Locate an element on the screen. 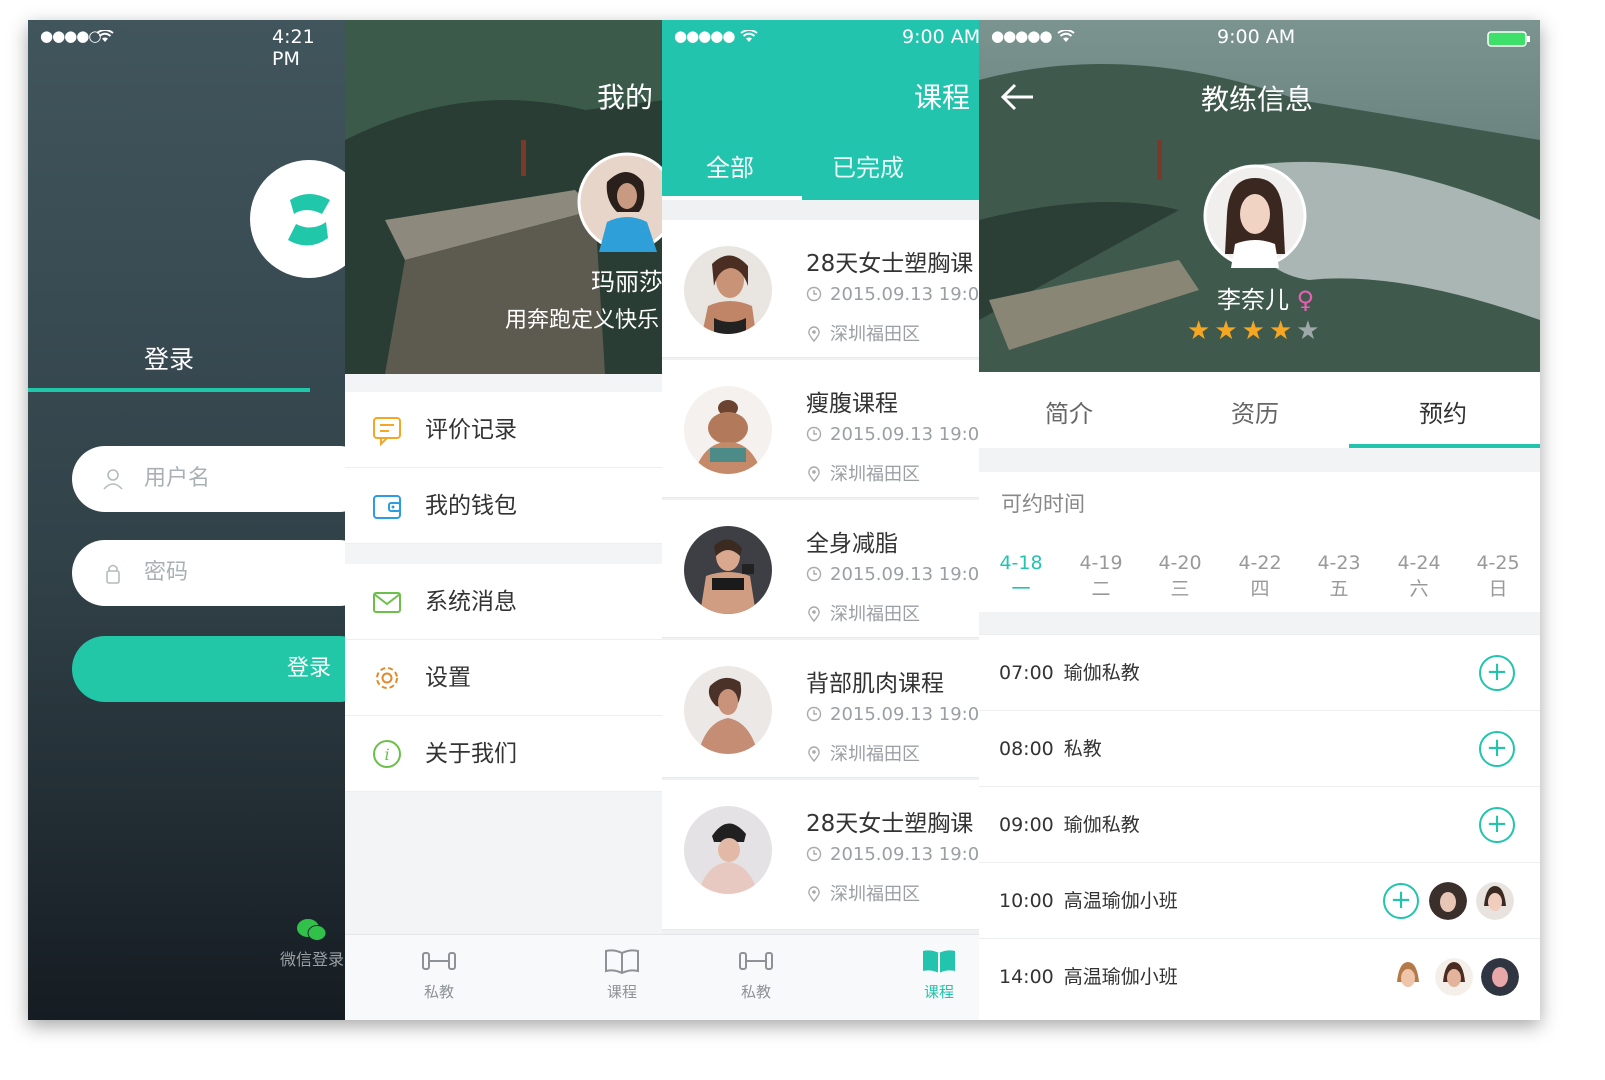  course-name: 28天女士塑胸课 is located at coordinates (890, 264).